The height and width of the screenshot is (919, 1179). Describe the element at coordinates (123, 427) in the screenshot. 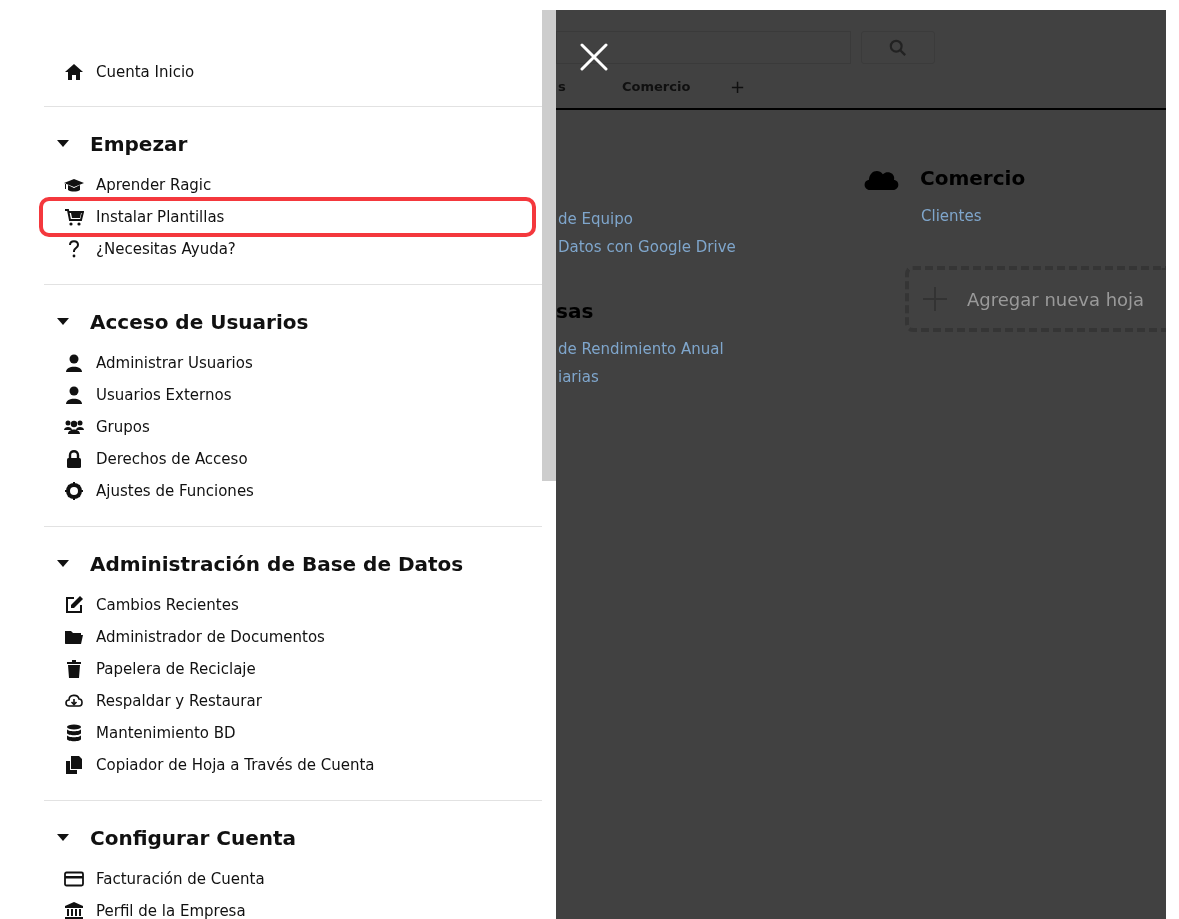

I see `menu-item: Grupos` at that location.